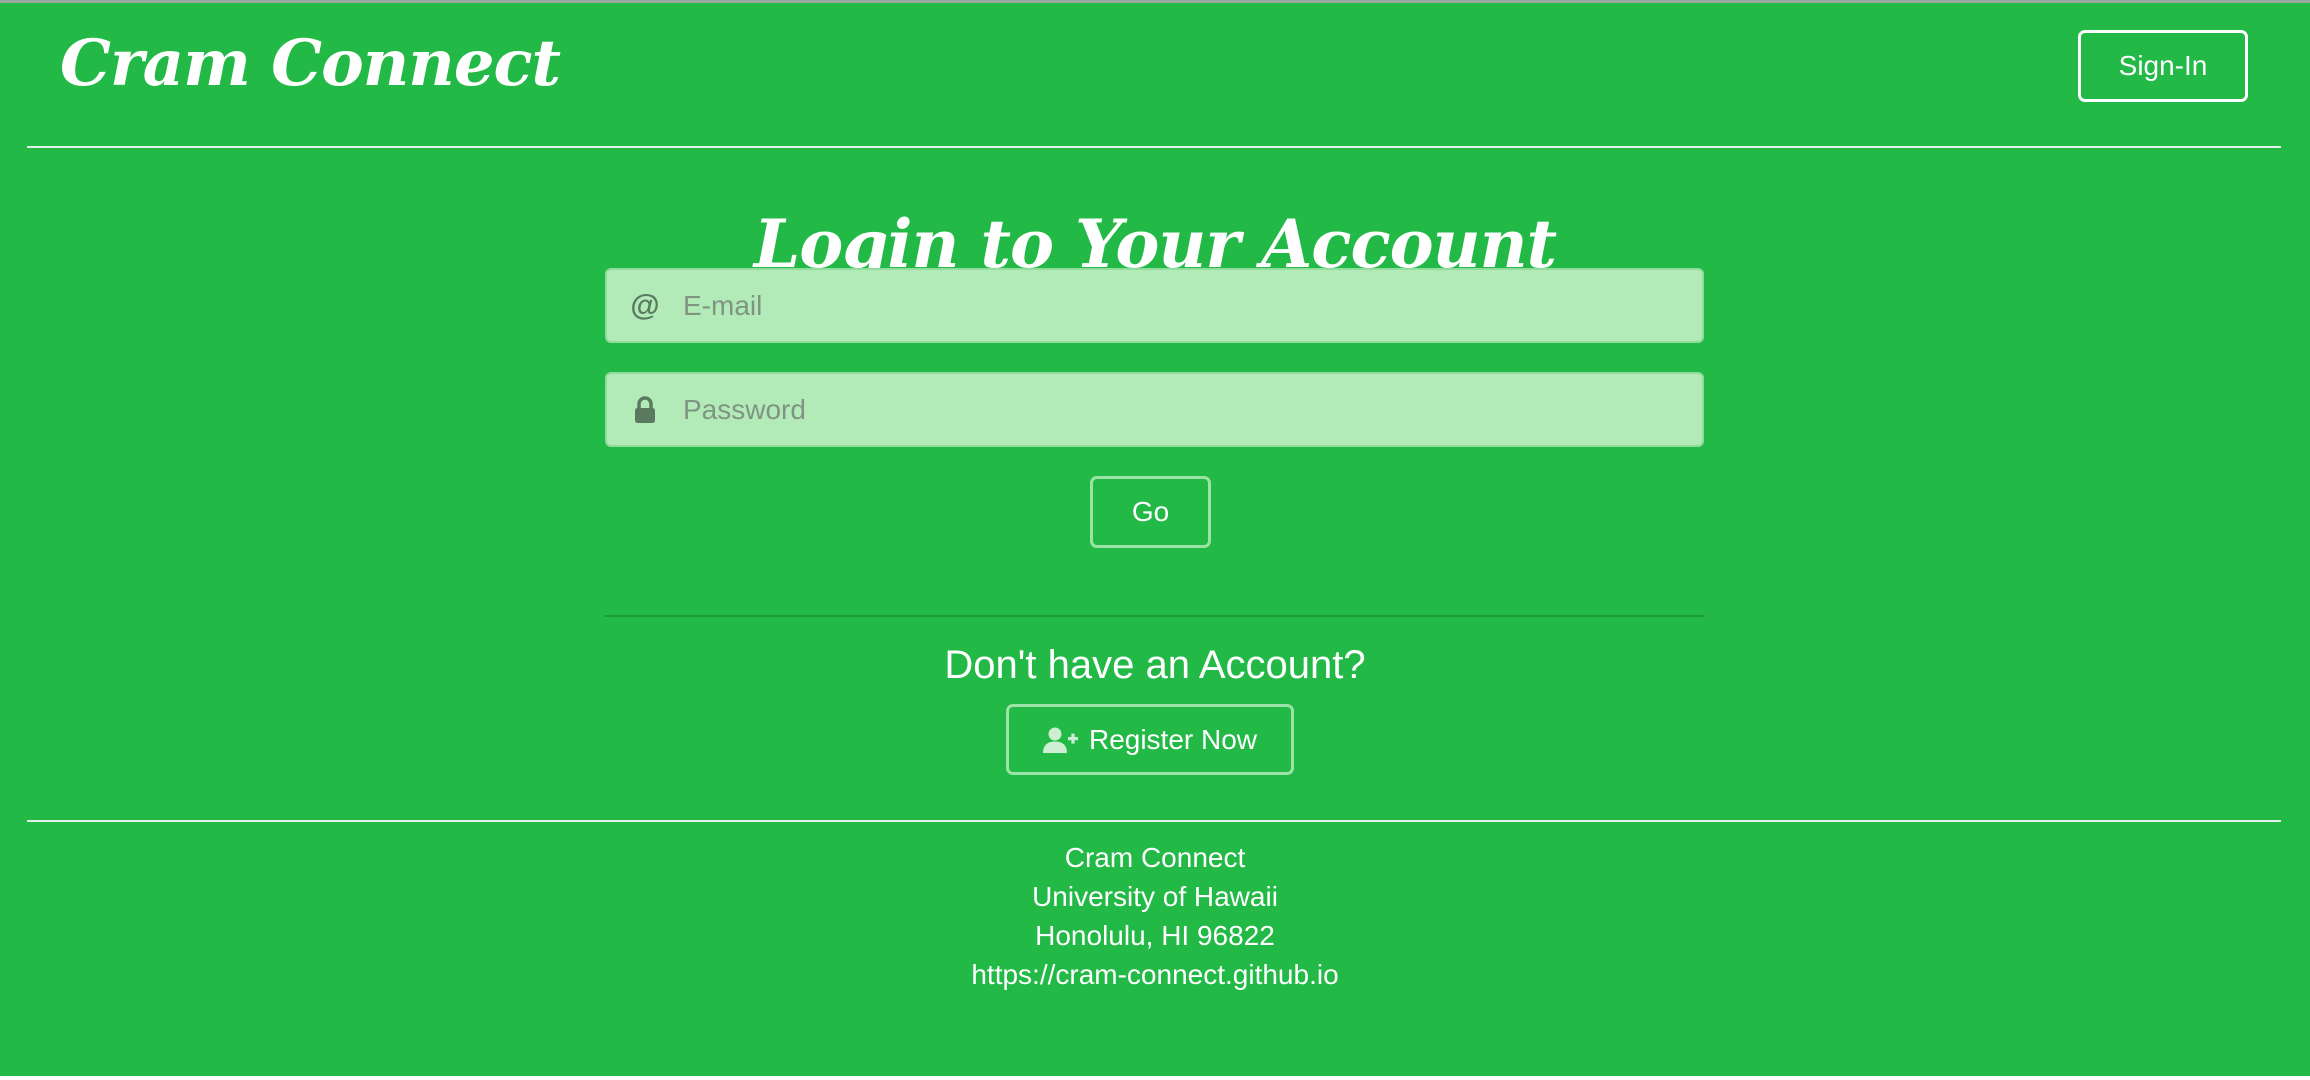  Describe the element at coordinates (1155, 935) in the screenshot. I see `footer-location: Honolulu, HI 96822` at that location.